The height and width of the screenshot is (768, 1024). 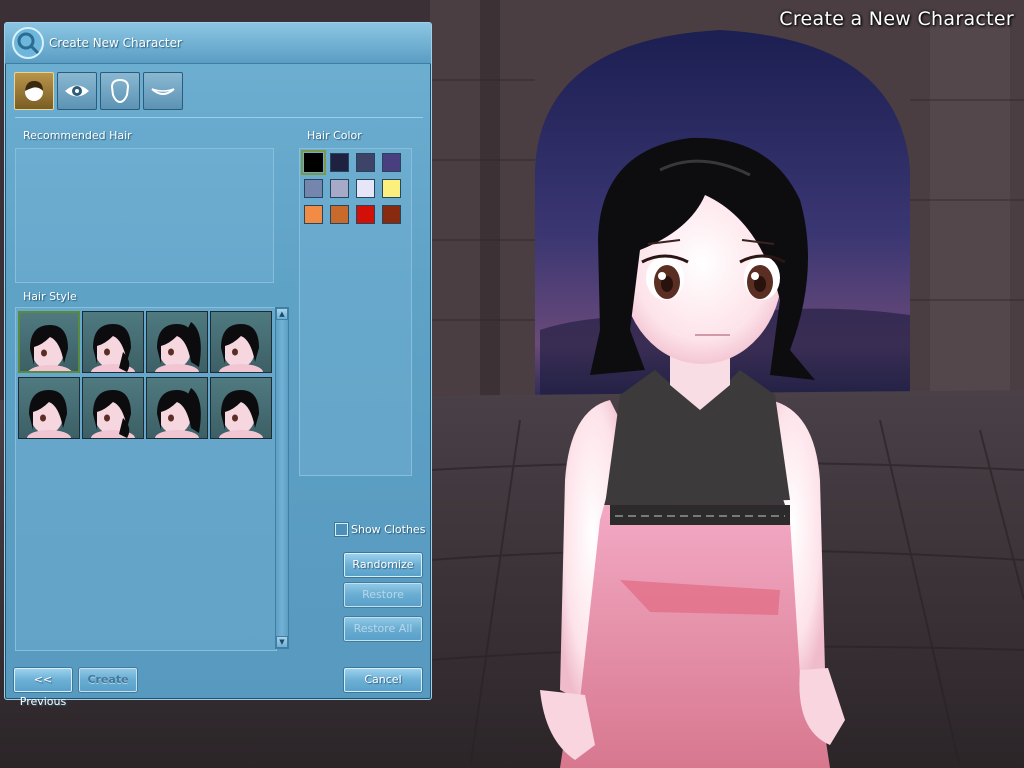 What do you see at coordinates (383, 565) in the screenshot?
I see `randomize-button: Randomize` at bounding box center [383, 565].